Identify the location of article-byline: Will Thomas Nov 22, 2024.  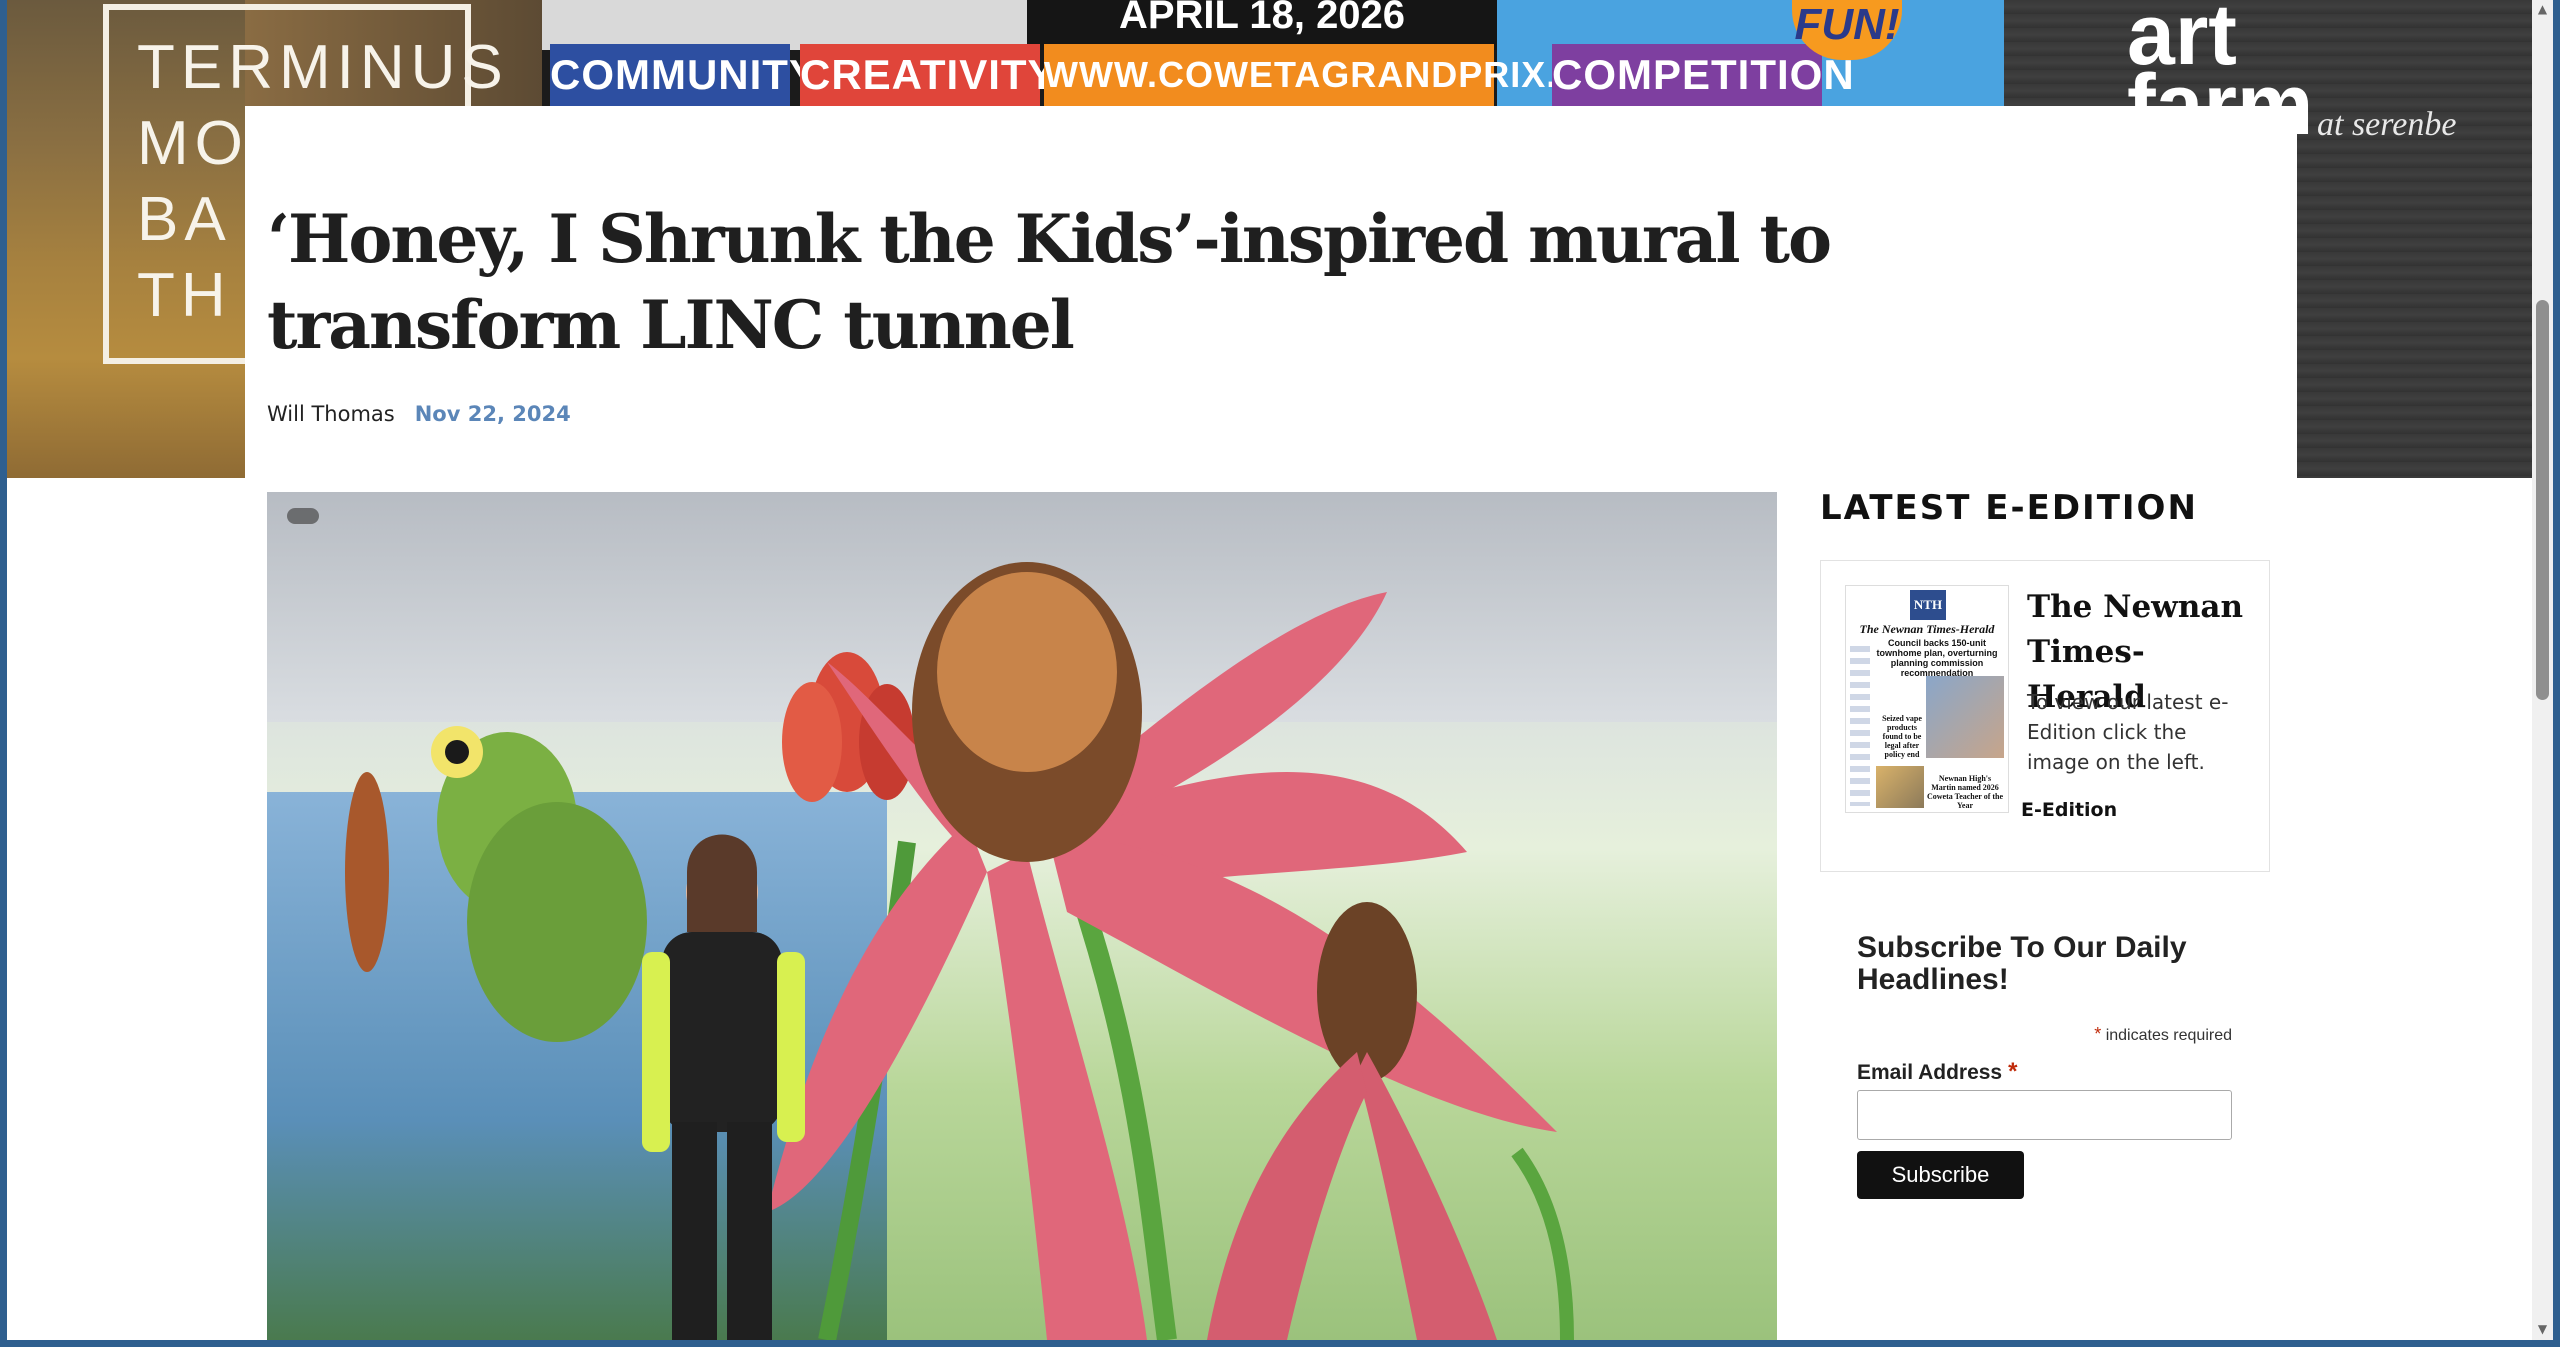
(419, 414).